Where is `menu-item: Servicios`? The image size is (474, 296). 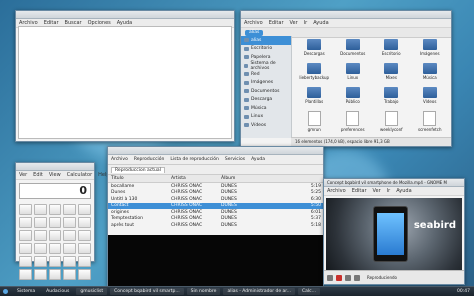
menu-item: Servicios is located at coordinates (235, 159).